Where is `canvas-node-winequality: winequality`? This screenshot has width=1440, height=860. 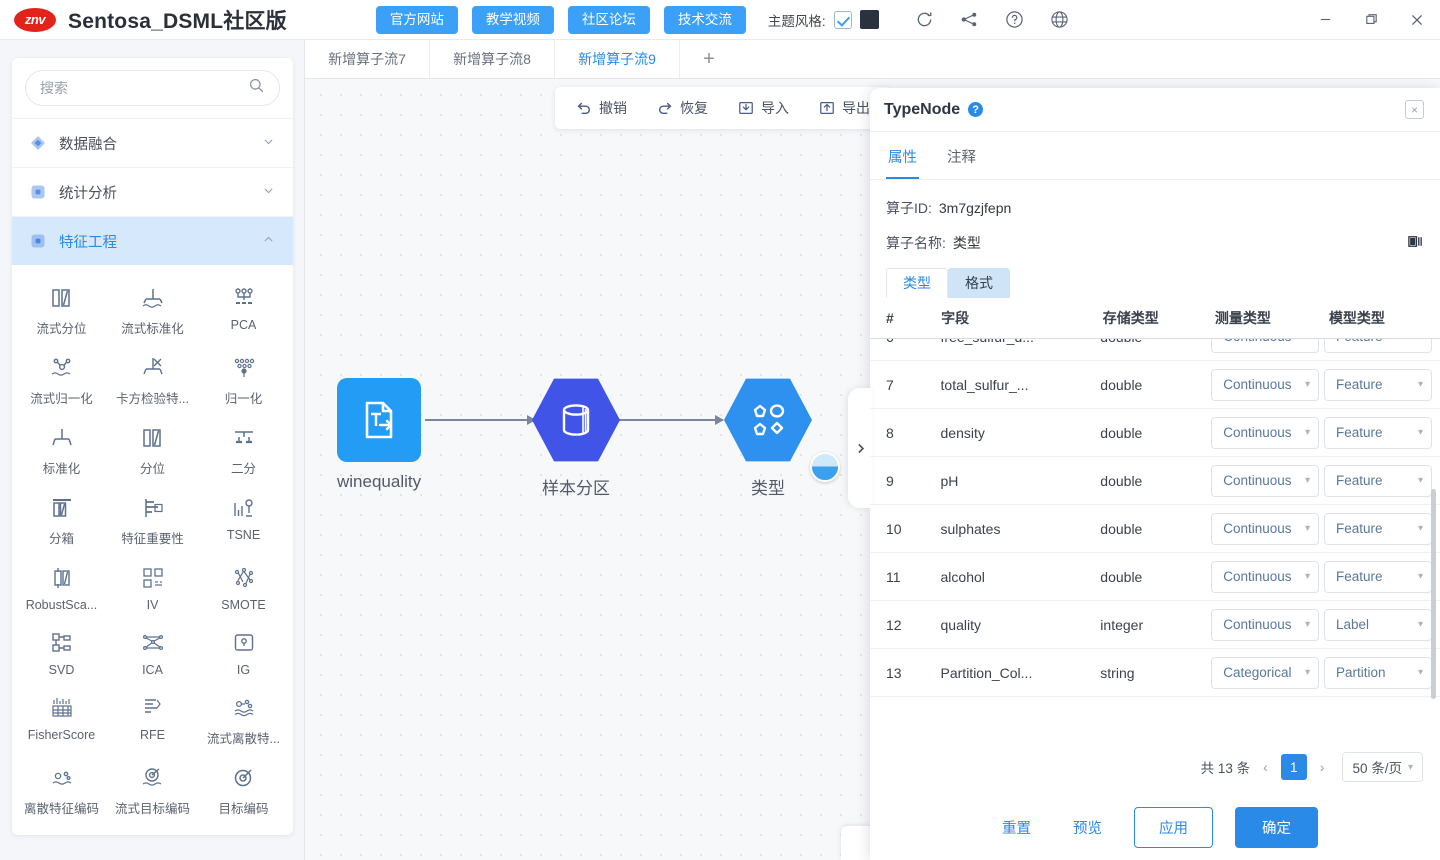
canvas-node-winequality: winequality is located at coordinates (379, 435).